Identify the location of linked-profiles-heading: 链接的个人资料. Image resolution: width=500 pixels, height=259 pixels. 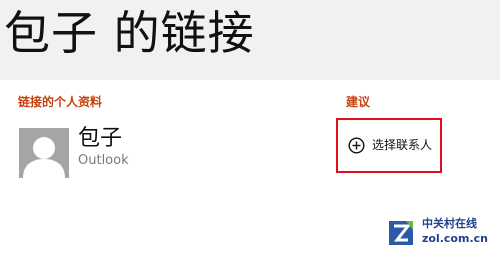
(60, 102).